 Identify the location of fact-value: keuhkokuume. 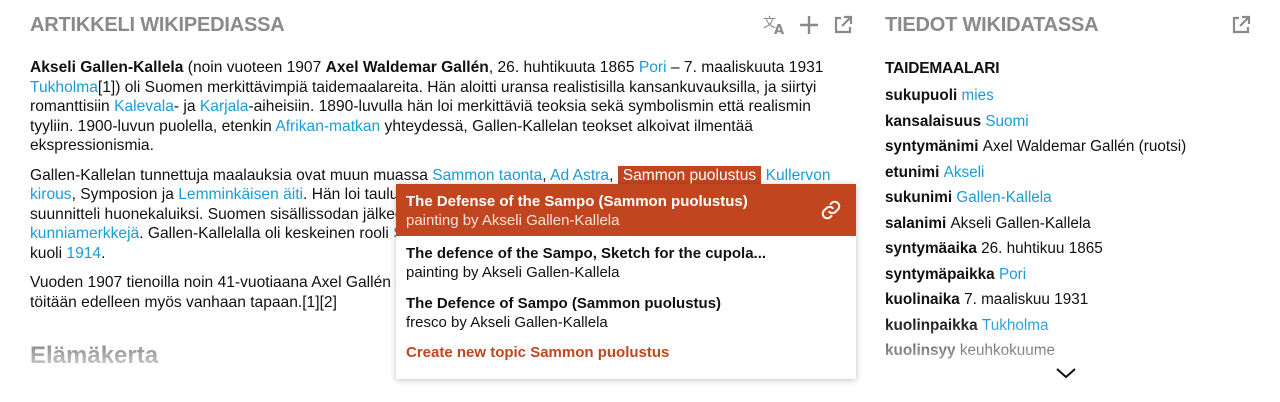
(1007, 350).